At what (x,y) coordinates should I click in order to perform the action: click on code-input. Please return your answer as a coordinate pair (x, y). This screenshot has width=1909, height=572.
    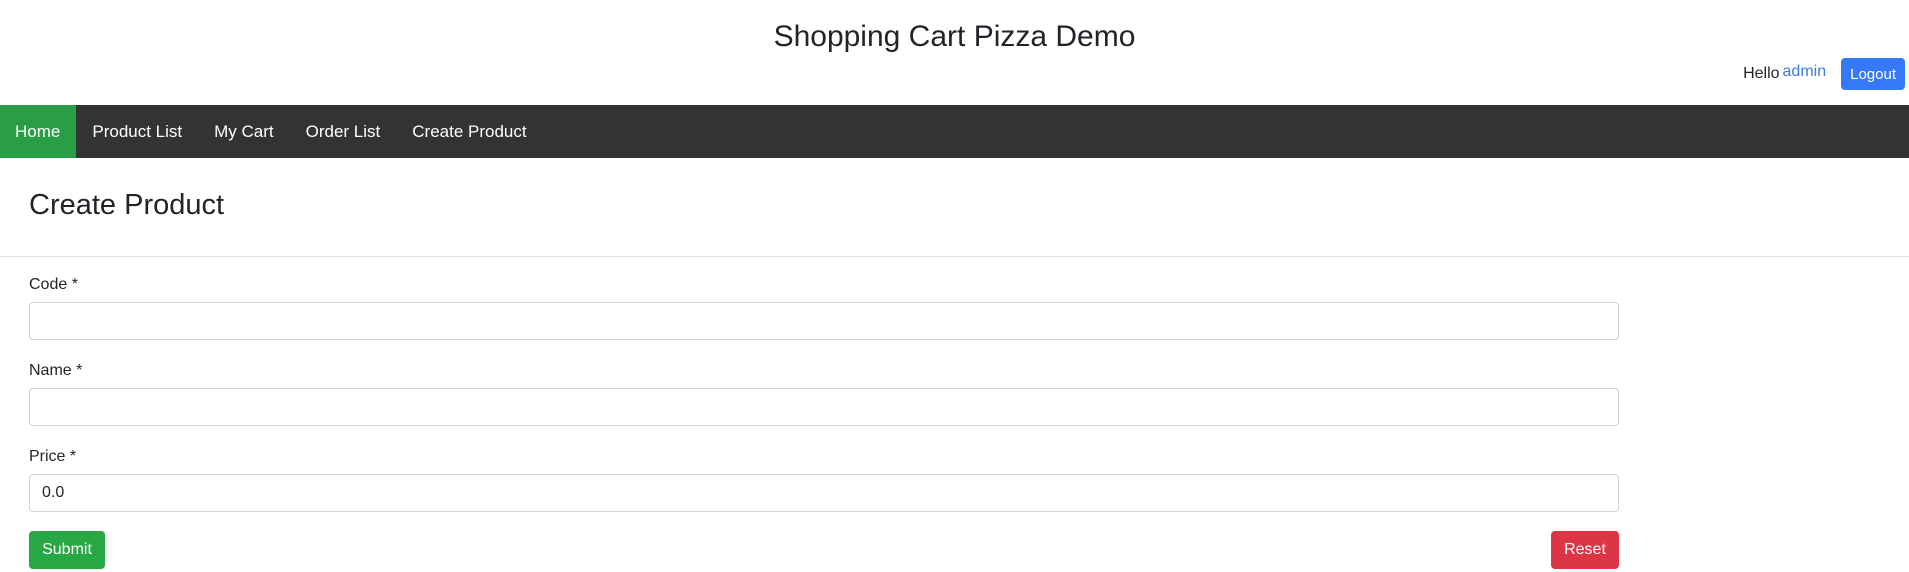
    Looking at the image, I should click on (824, 321).